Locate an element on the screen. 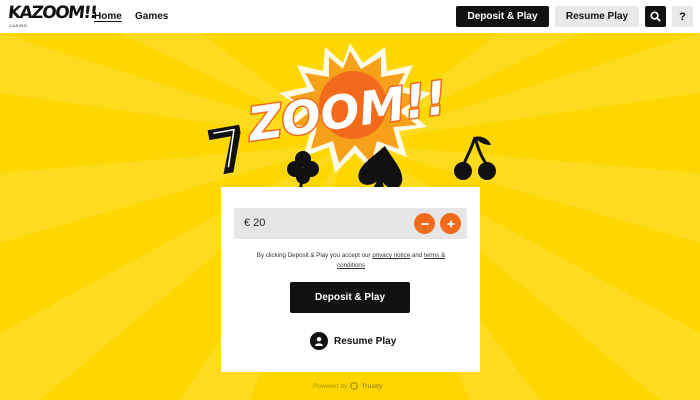 The height and width of the screenshot is (400, 700). minus-icon is located at coordinates (424, 223).